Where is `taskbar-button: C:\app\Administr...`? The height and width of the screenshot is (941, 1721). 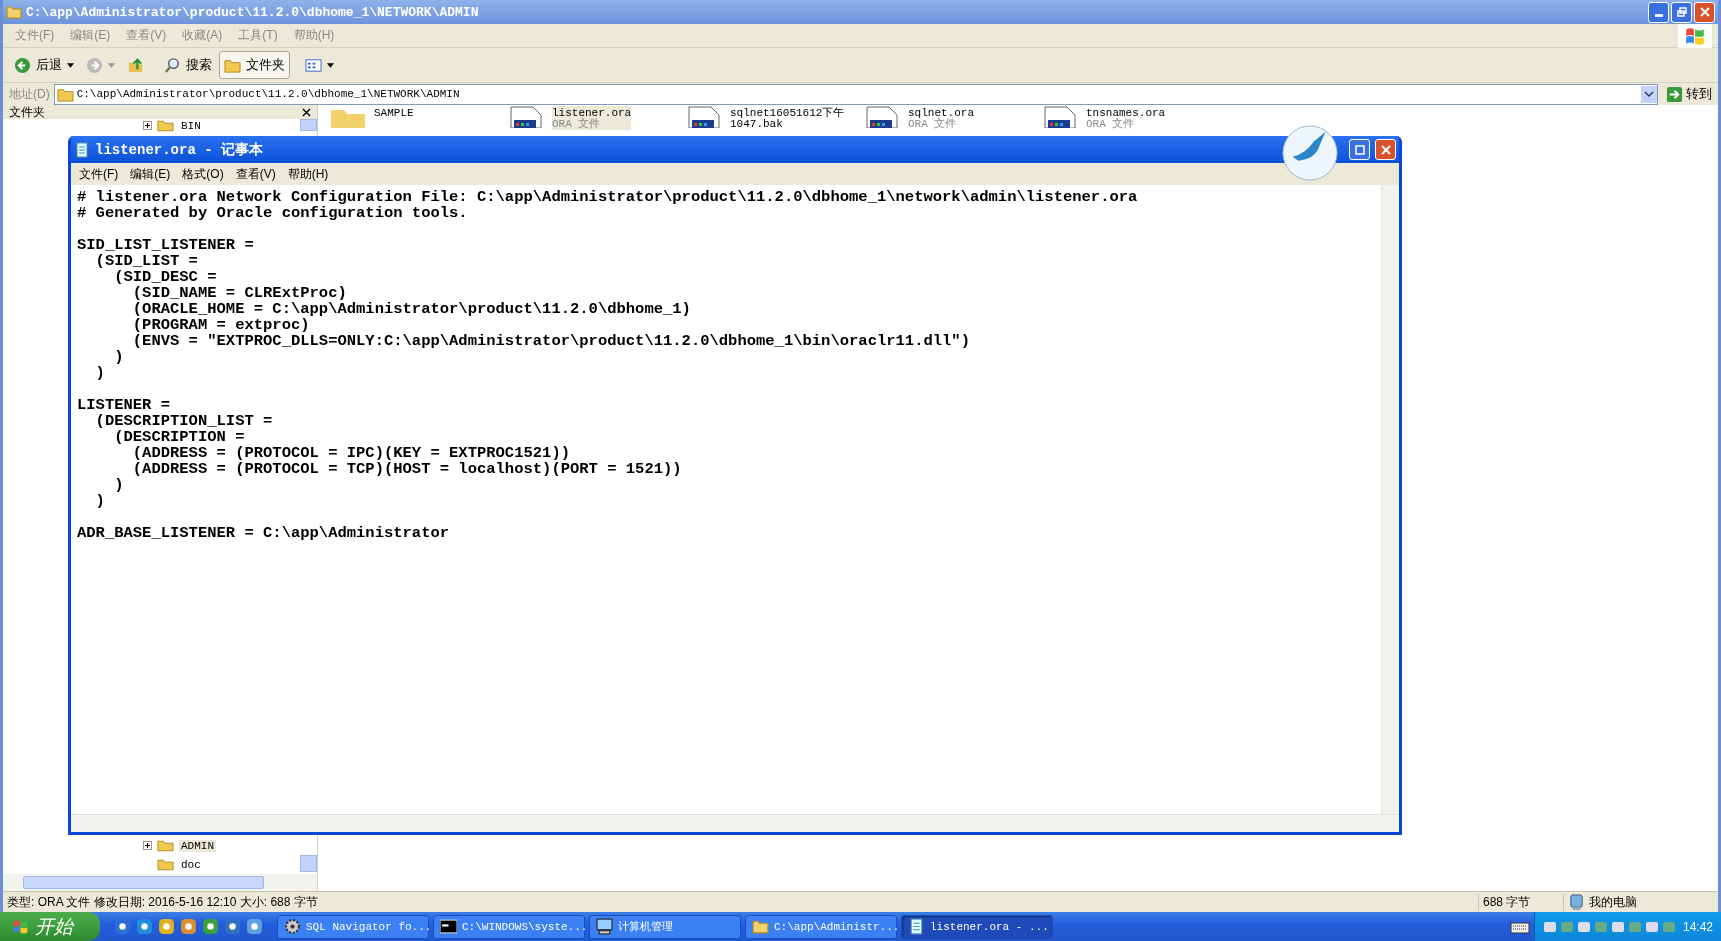 taskbar-button: C:\app\Administr... is located at coordinates (821, 926).